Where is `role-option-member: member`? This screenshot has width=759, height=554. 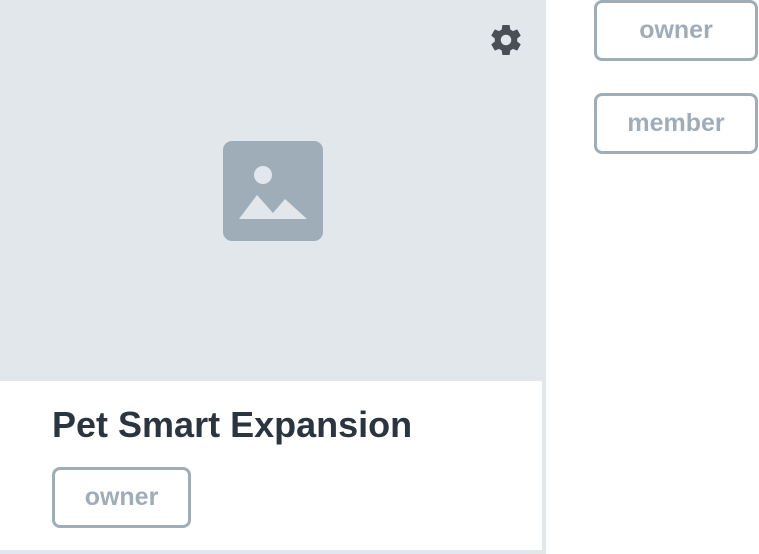 role-option-member: member is located at coordinates (676, 123).